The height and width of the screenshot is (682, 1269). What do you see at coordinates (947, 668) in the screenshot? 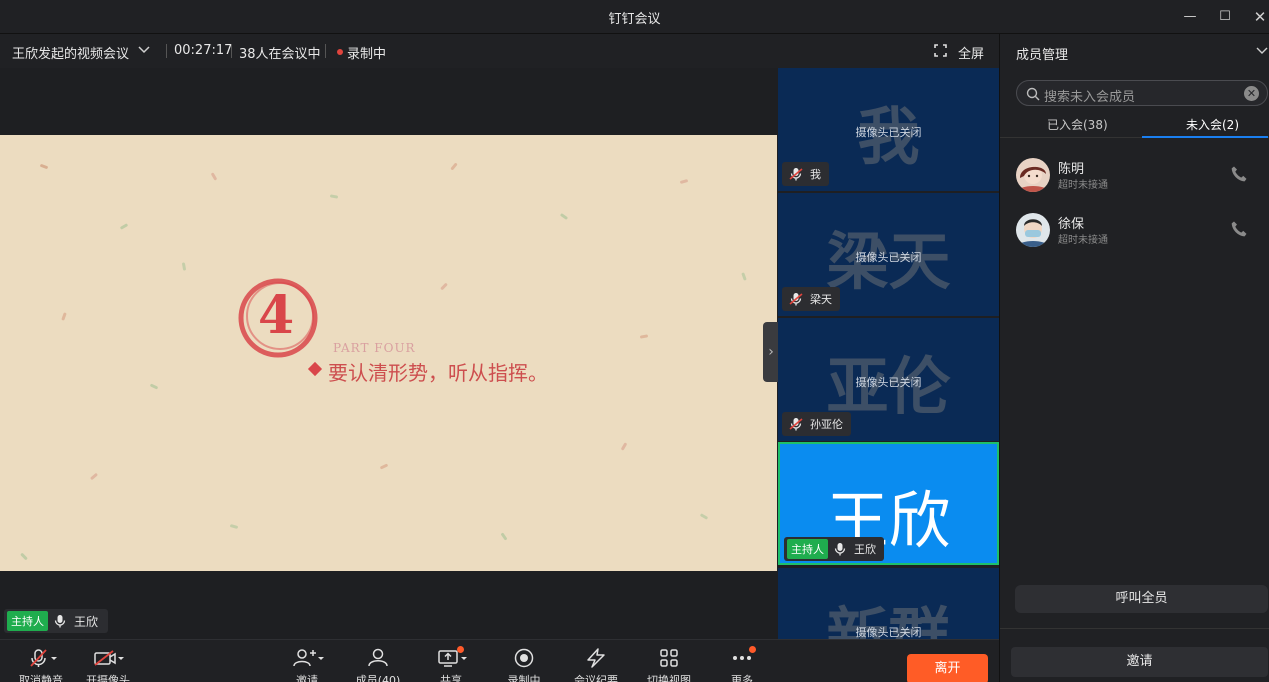
I see `leave-button: 离开` at bounding box center [947, 668].